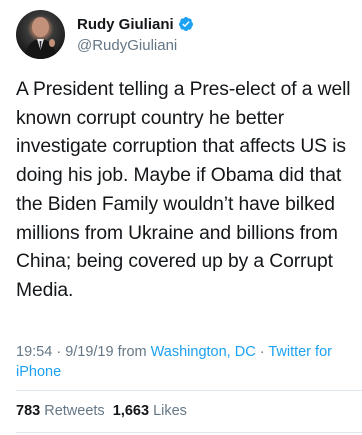  What do you see at coordinates (125, 24) in the screenshot?
I see `display-name: Rudy Giuliani` at bounding box center [125, 24].